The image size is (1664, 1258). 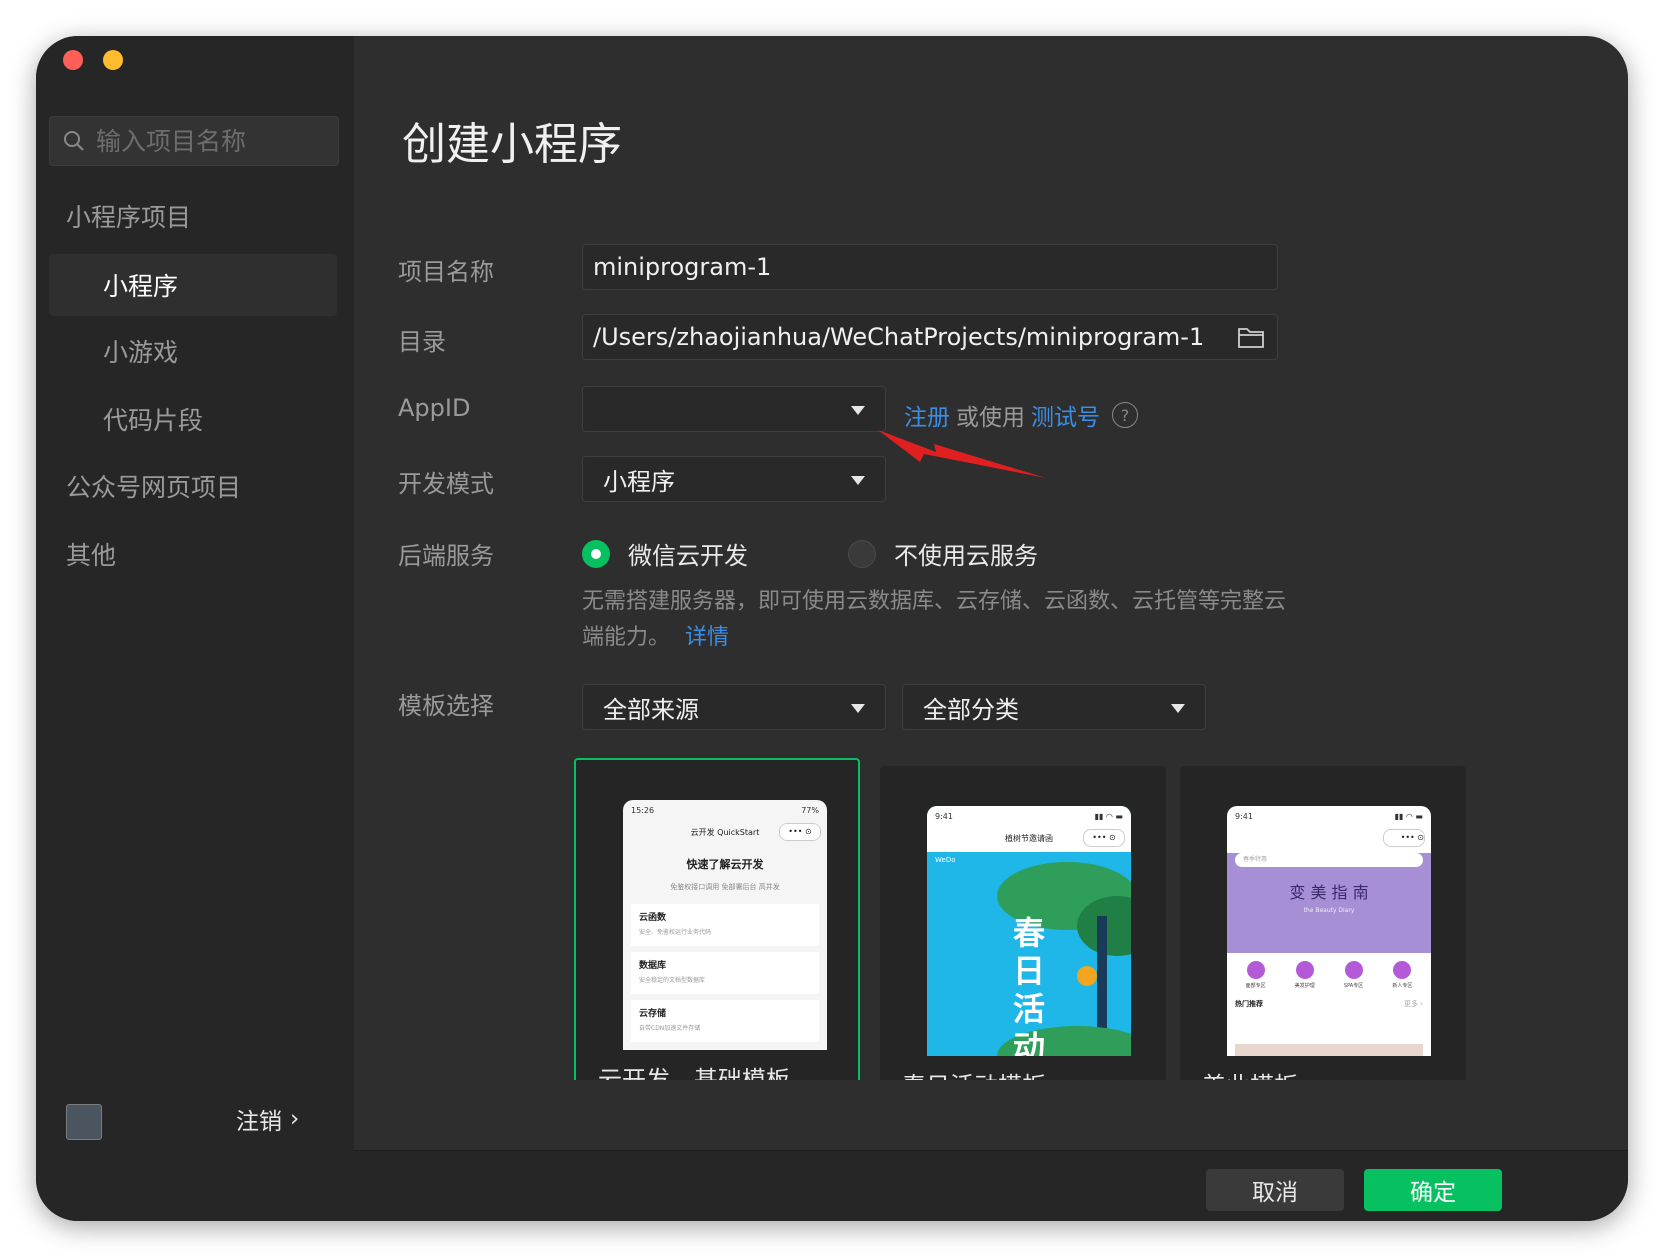 What do you see at coordinates (73, 60) in the screenshot?
I see `close-window-button` at bounding box center [73, 60].